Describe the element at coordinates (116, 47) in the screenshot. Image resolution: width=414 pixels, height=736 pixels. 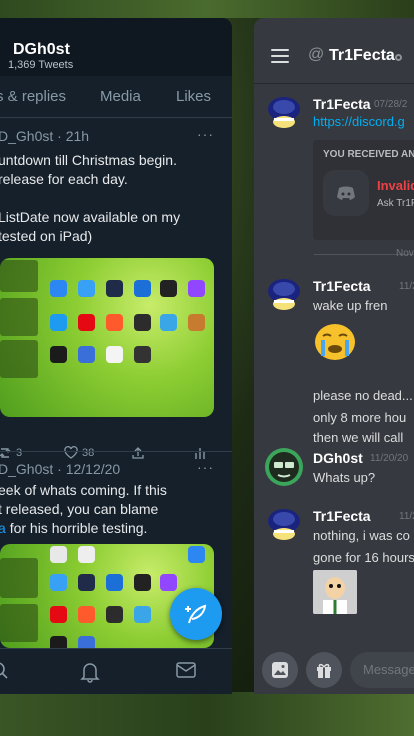
I see `profile-header: DGh0st 1,369 Tweets` at that location.